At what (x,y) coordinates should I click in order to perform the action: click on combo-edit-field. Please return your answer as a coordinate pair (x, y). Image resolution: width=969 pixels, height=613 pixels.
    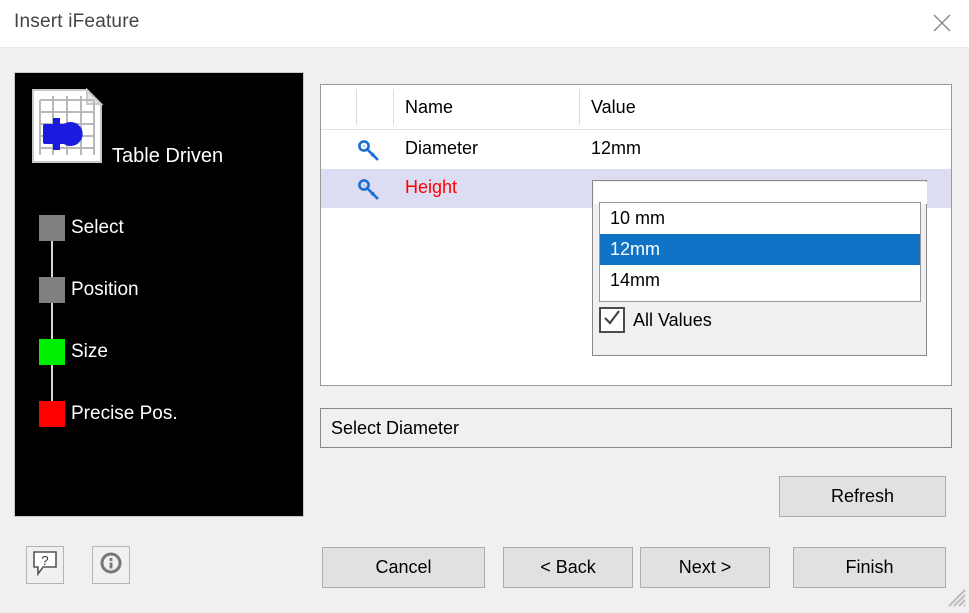
    Looking at the image, I should click on (760, 193).